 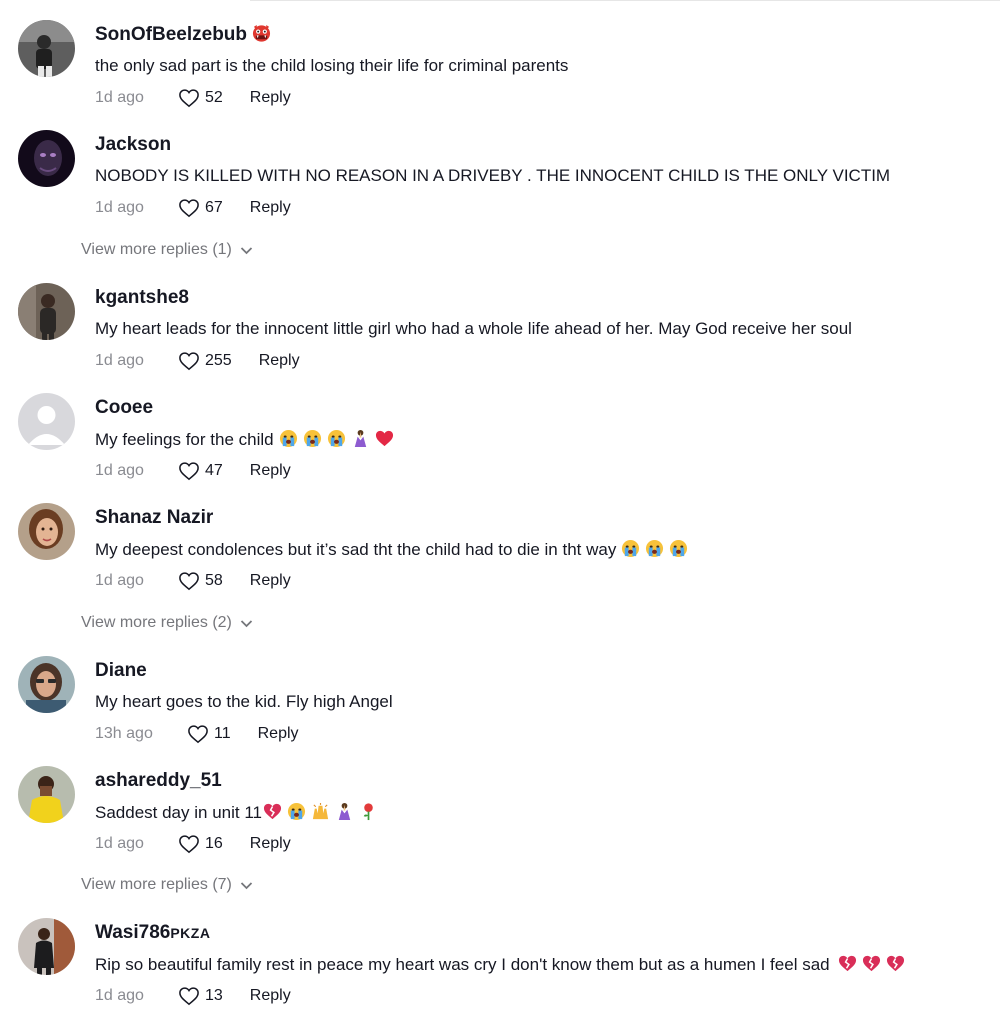 What do you see at coordinates (214, 995) in the screenshot?
I see `like-count: 13` at bounding box center [214, 995].